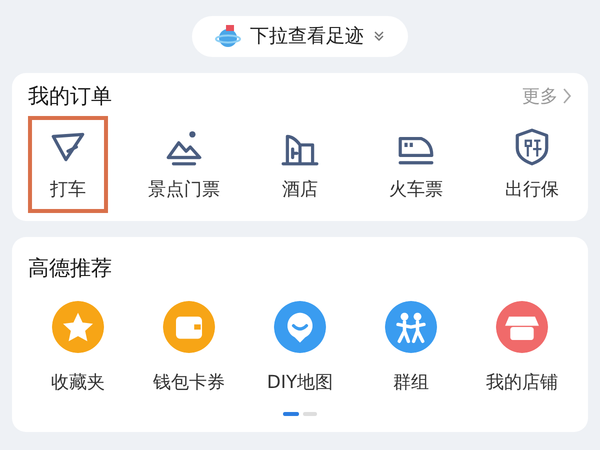 The width and height of the screenshot is (600, 450). Describe the element at coordinates (416, 164) in the screenshot. I see `order-shortcut: 火车票` at that location.